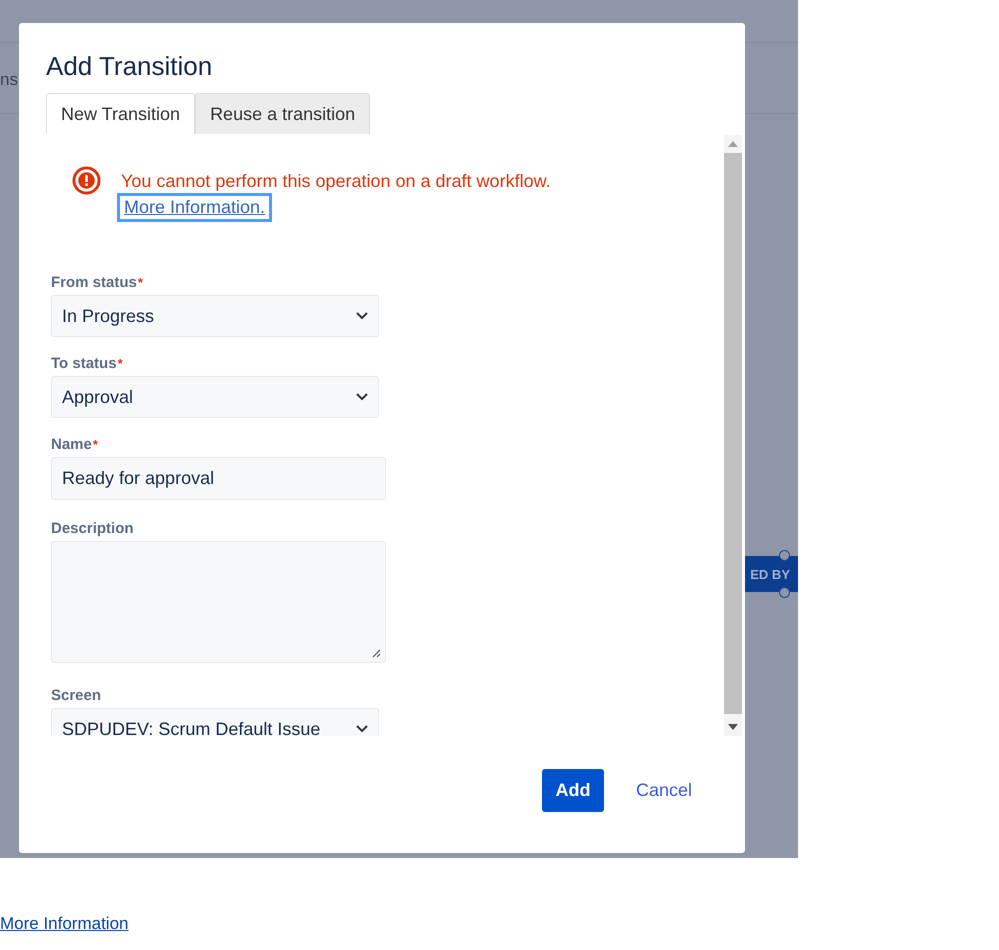 The width and height of the screenshot is (999, 950). I want to click on textarea-field, so click(218, 602).